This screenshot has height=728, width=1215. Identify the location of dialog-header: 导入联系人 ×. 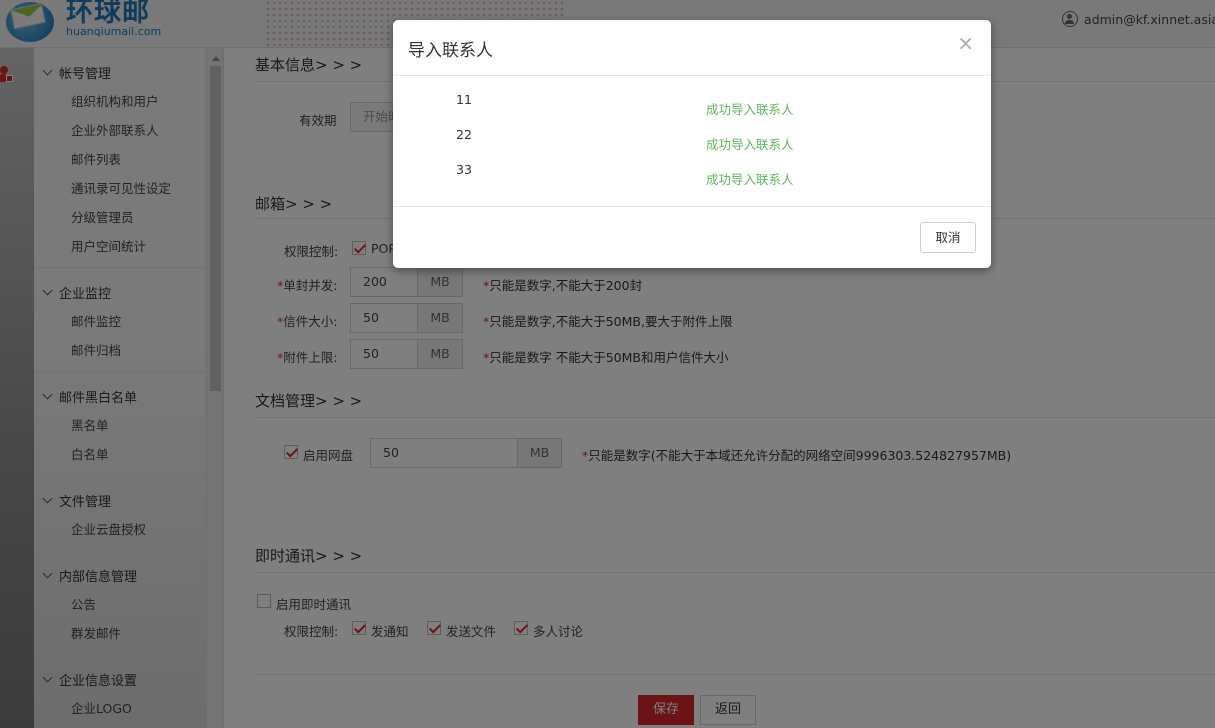
(692, 48).